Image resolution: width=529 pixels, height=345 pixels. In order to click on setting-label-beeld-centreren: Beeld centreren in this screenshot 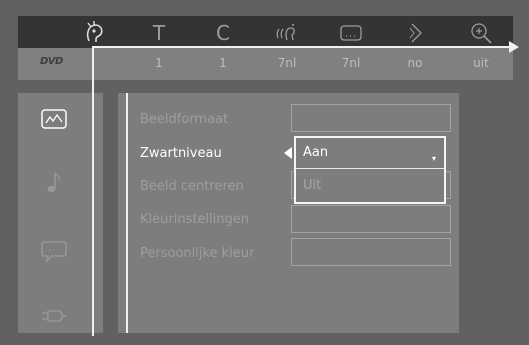, I will do `click(192, 186)`.